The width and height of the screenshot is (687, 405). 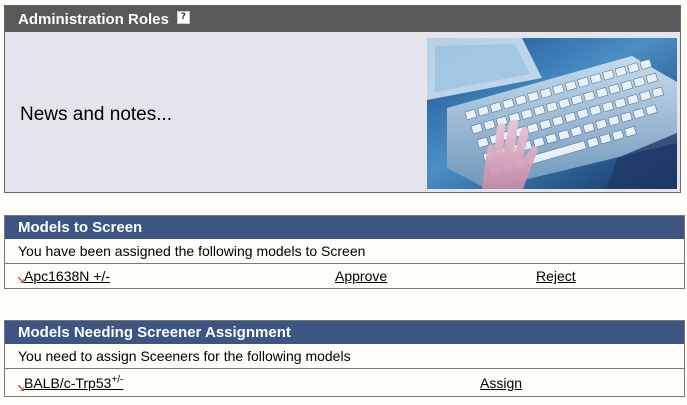 I want to click on admin-roles-header: Administration Roles ?, so click(x=342, y=19).